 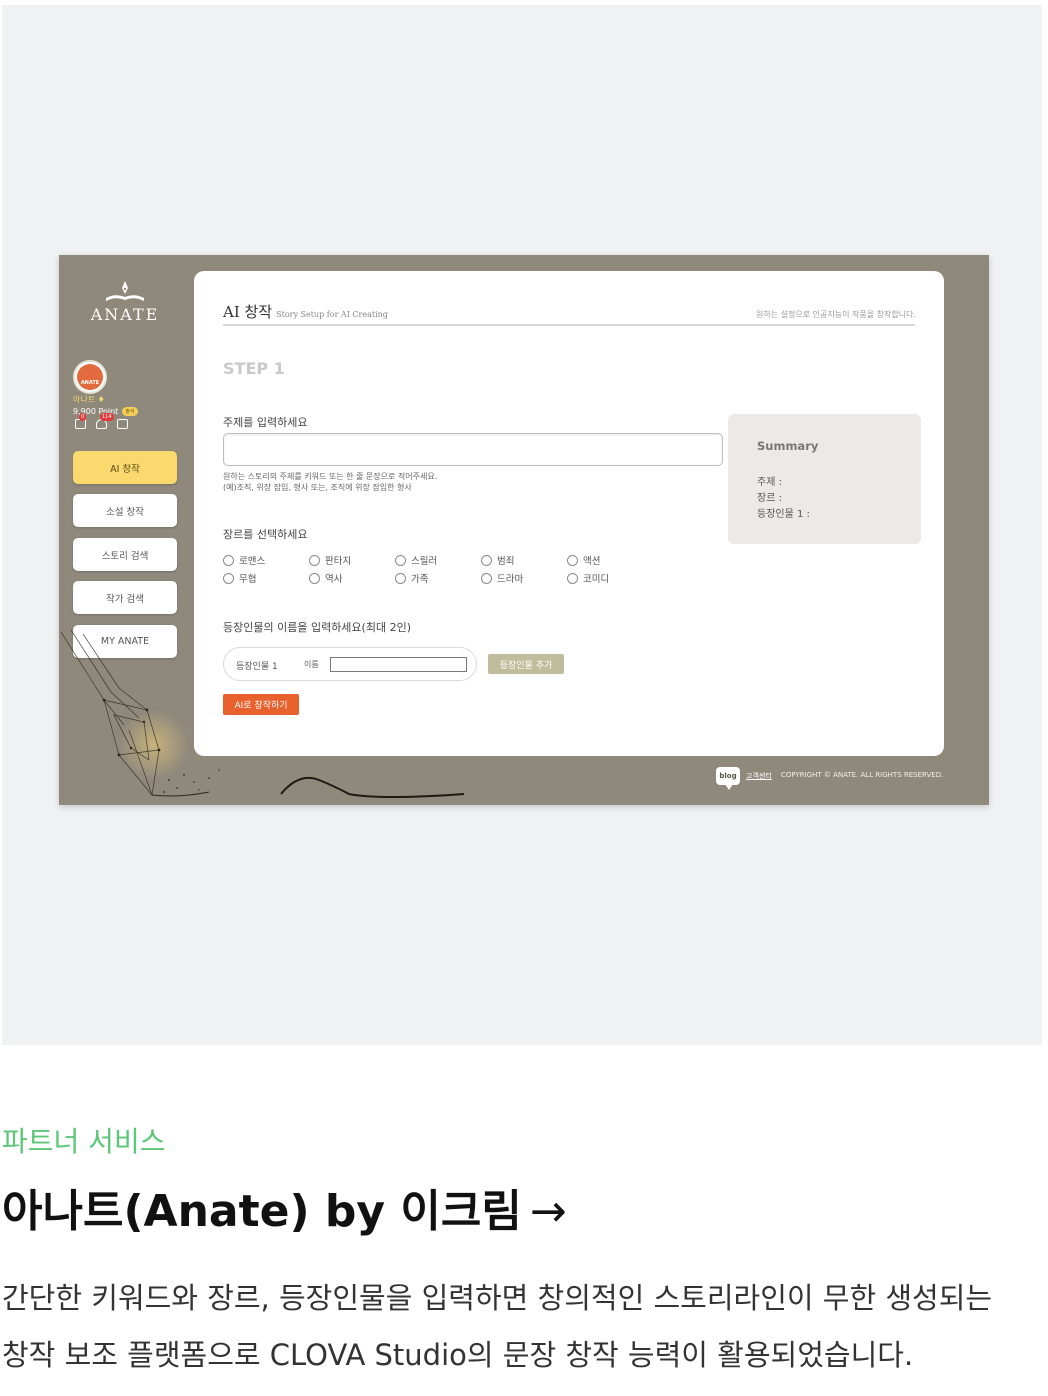 I want to click on character-label: 등장인물의 이름을 입력하세요(최대 2인), so click(x=317, y=627).